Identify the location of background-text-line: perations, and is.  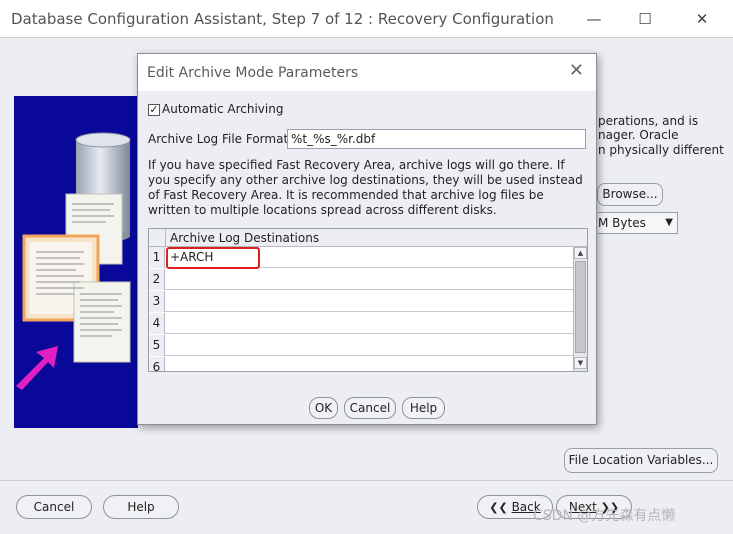
(648, 121).